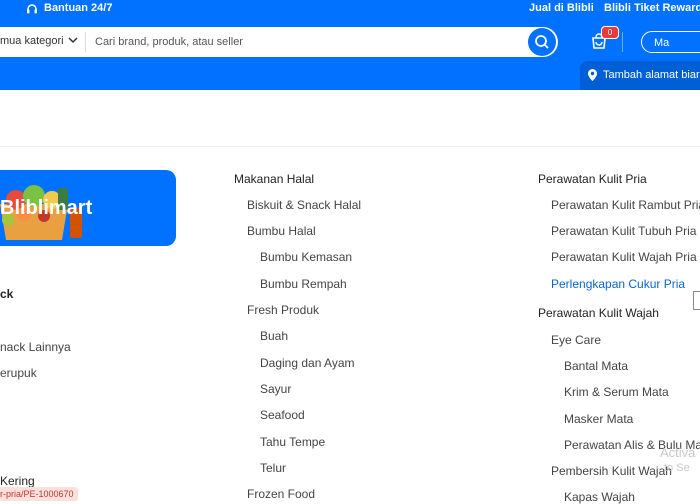 The height and width of the screenshot is (504, 700). I want to click on category-item: Biskuit & Snack Halal, so click(304, 205).